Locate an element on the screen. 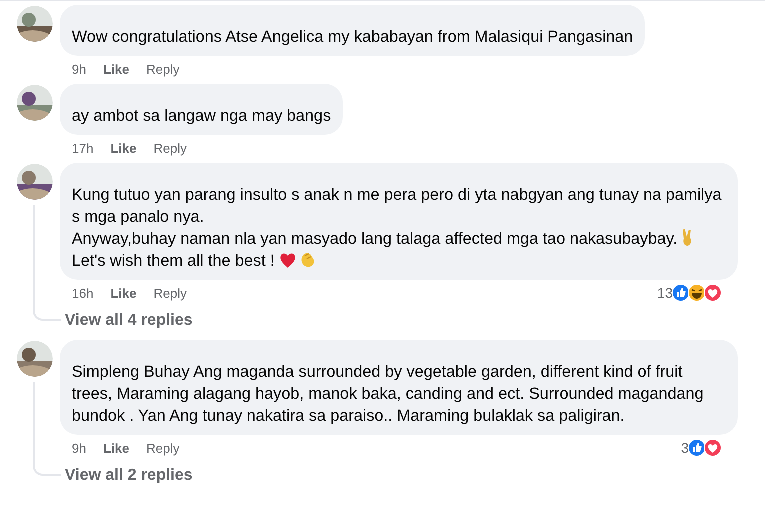  timestamp: 17h is located at coordinates (83, 148).